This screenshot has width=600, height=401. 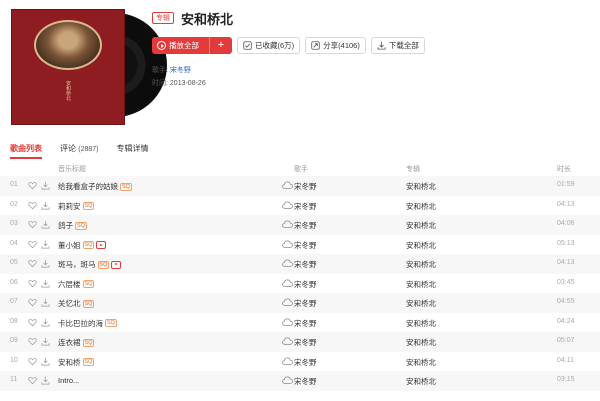 What do you see at coordinates (269, 45) in the screenshot?
I see `collect-button: 已收藏(6万)` at bounding box center [269, 45].